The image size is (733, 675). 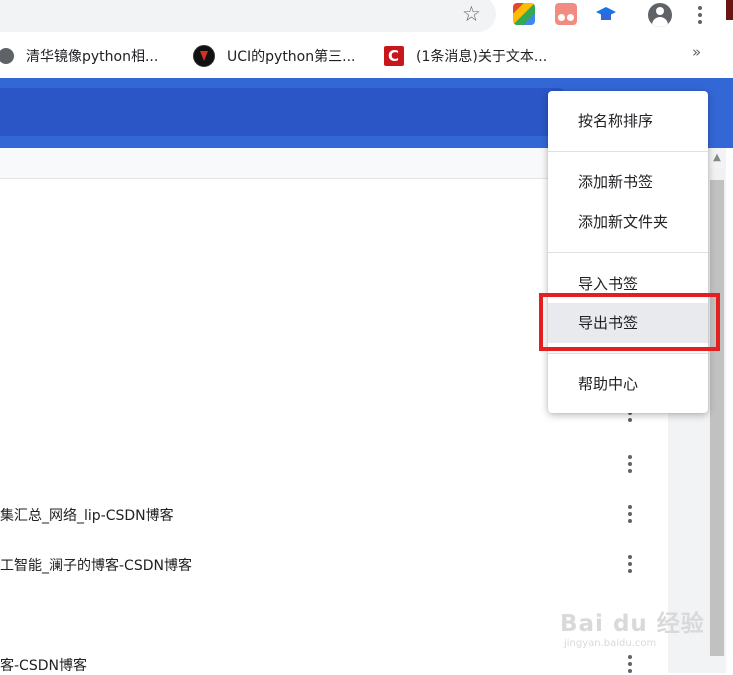 What do you see at coordinates (729, 410) in the screenshot?
I see `window-edge` at bounding box center [729, 410].